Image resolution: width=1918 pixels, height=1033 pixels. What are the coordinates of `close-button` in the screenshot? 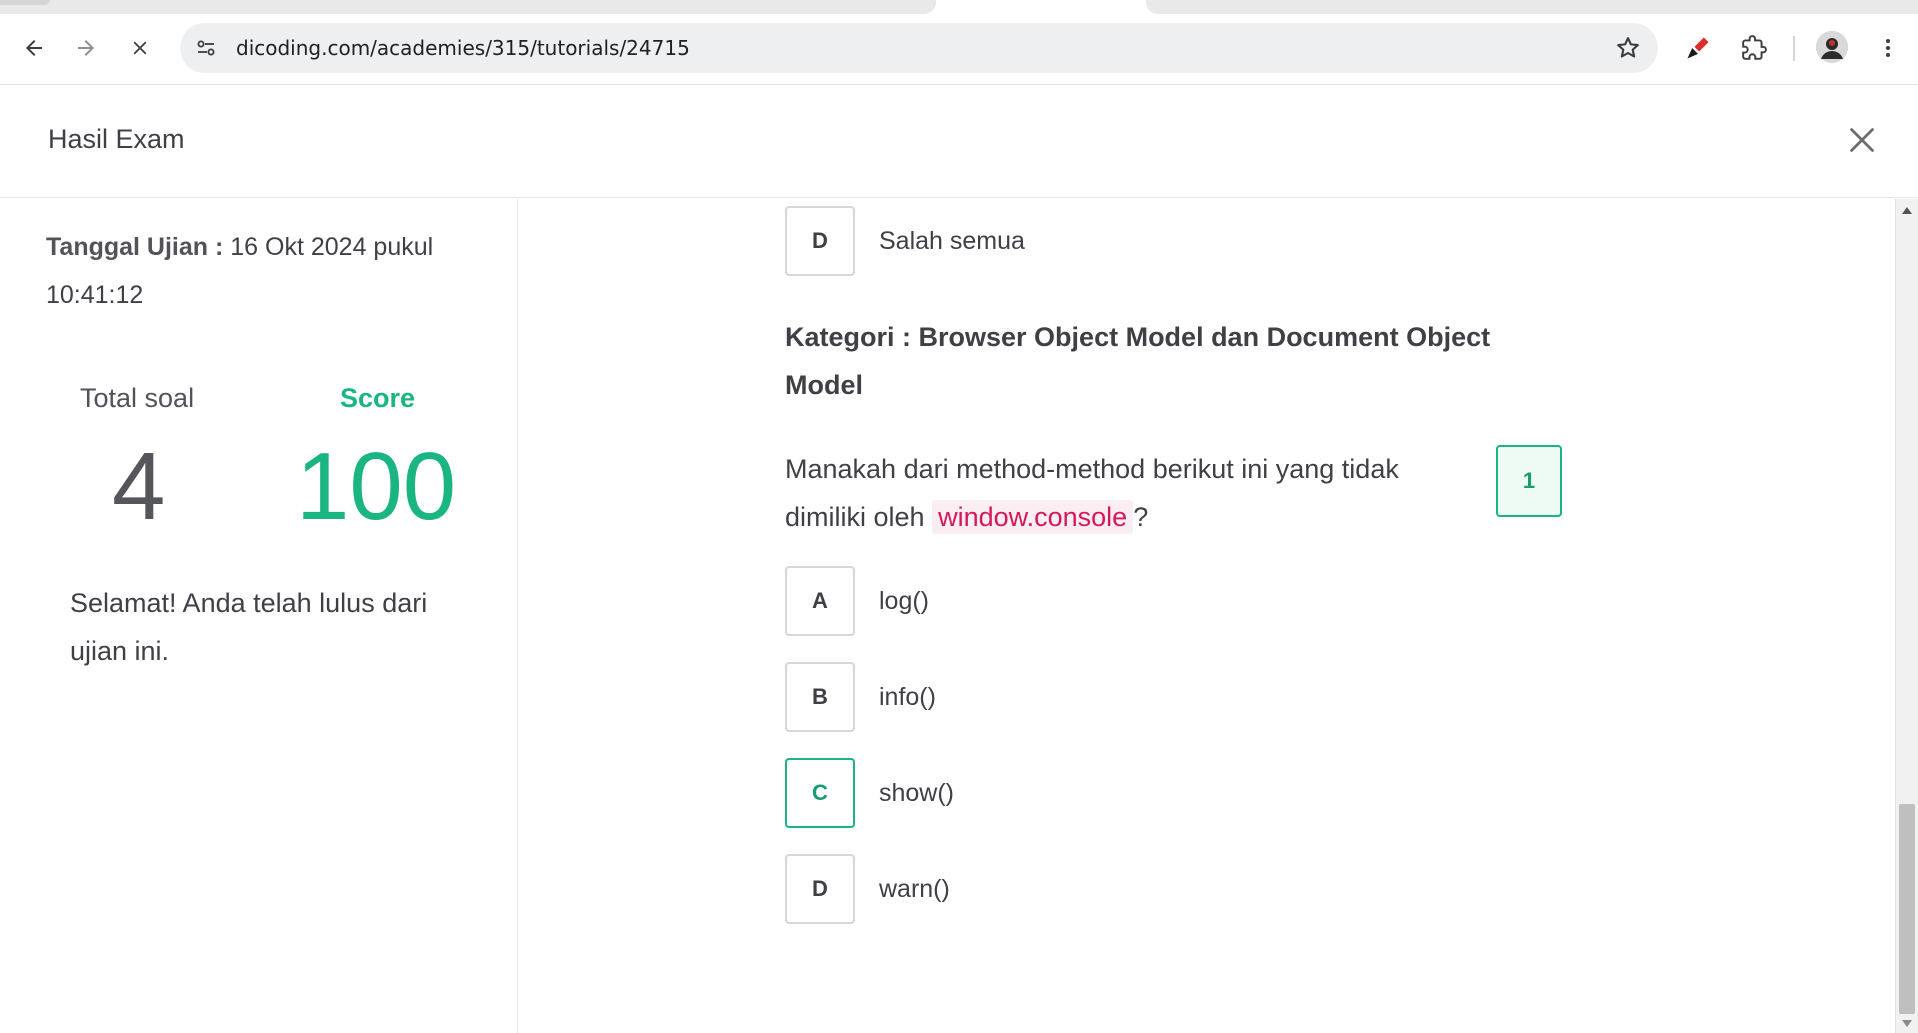 It's located at (1862, 140).